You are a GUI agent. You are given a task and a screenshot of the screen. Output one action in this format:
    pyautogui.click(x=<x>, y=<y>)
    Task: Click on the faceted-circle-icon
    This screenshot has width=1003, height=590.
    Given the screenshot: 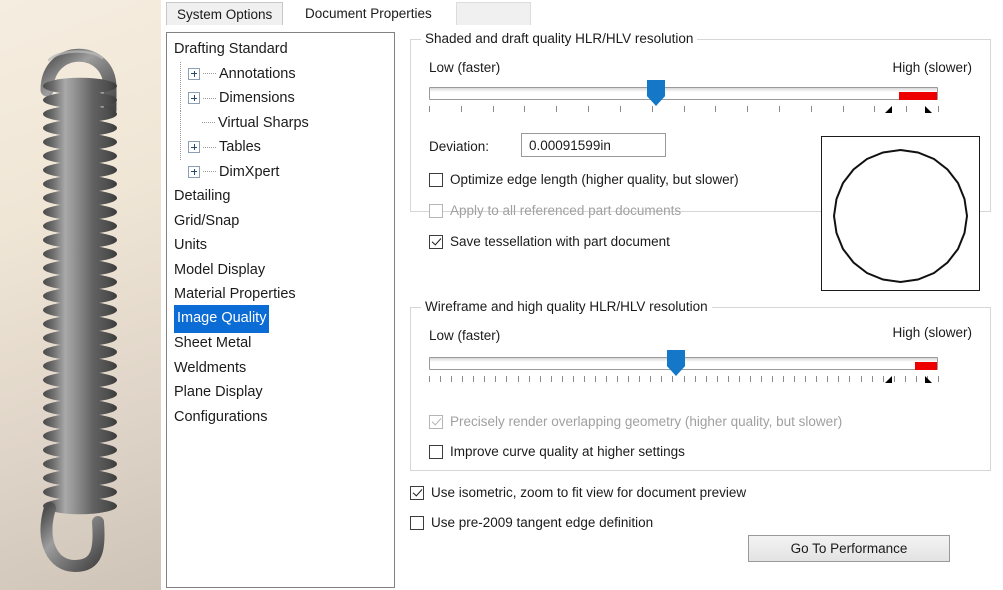 What is the action you would take?
    pyautogui.click(x=900, y=216)
    